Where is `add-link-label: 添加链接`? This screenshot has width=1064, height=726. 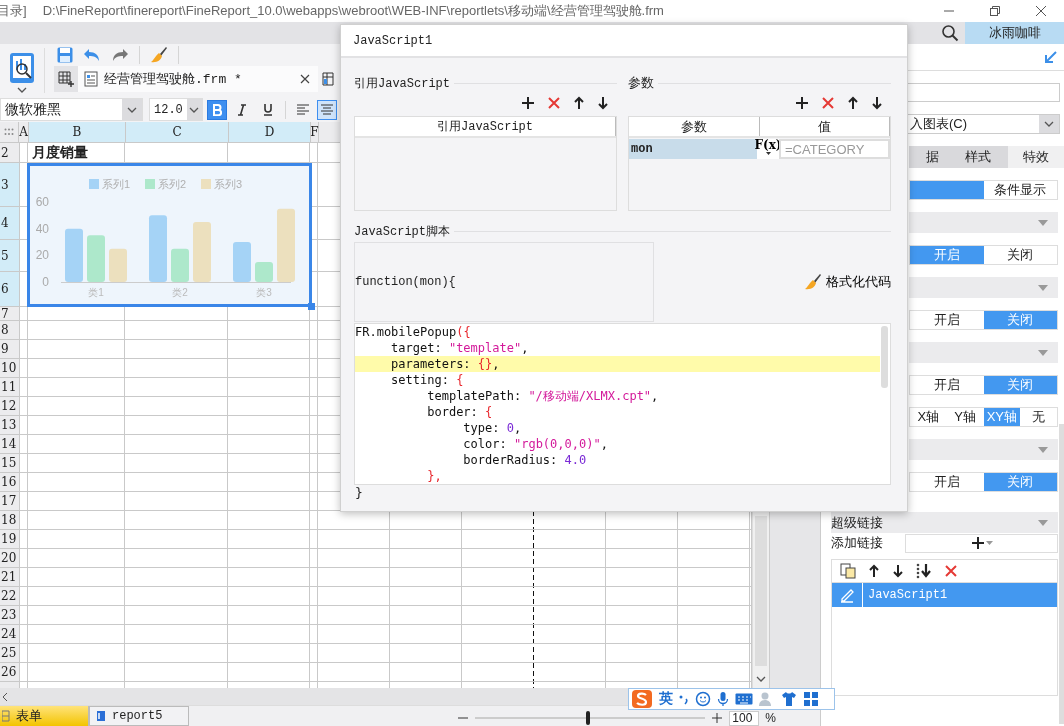 add-link-label: 添加链接 is located at coordinates (857, 543).